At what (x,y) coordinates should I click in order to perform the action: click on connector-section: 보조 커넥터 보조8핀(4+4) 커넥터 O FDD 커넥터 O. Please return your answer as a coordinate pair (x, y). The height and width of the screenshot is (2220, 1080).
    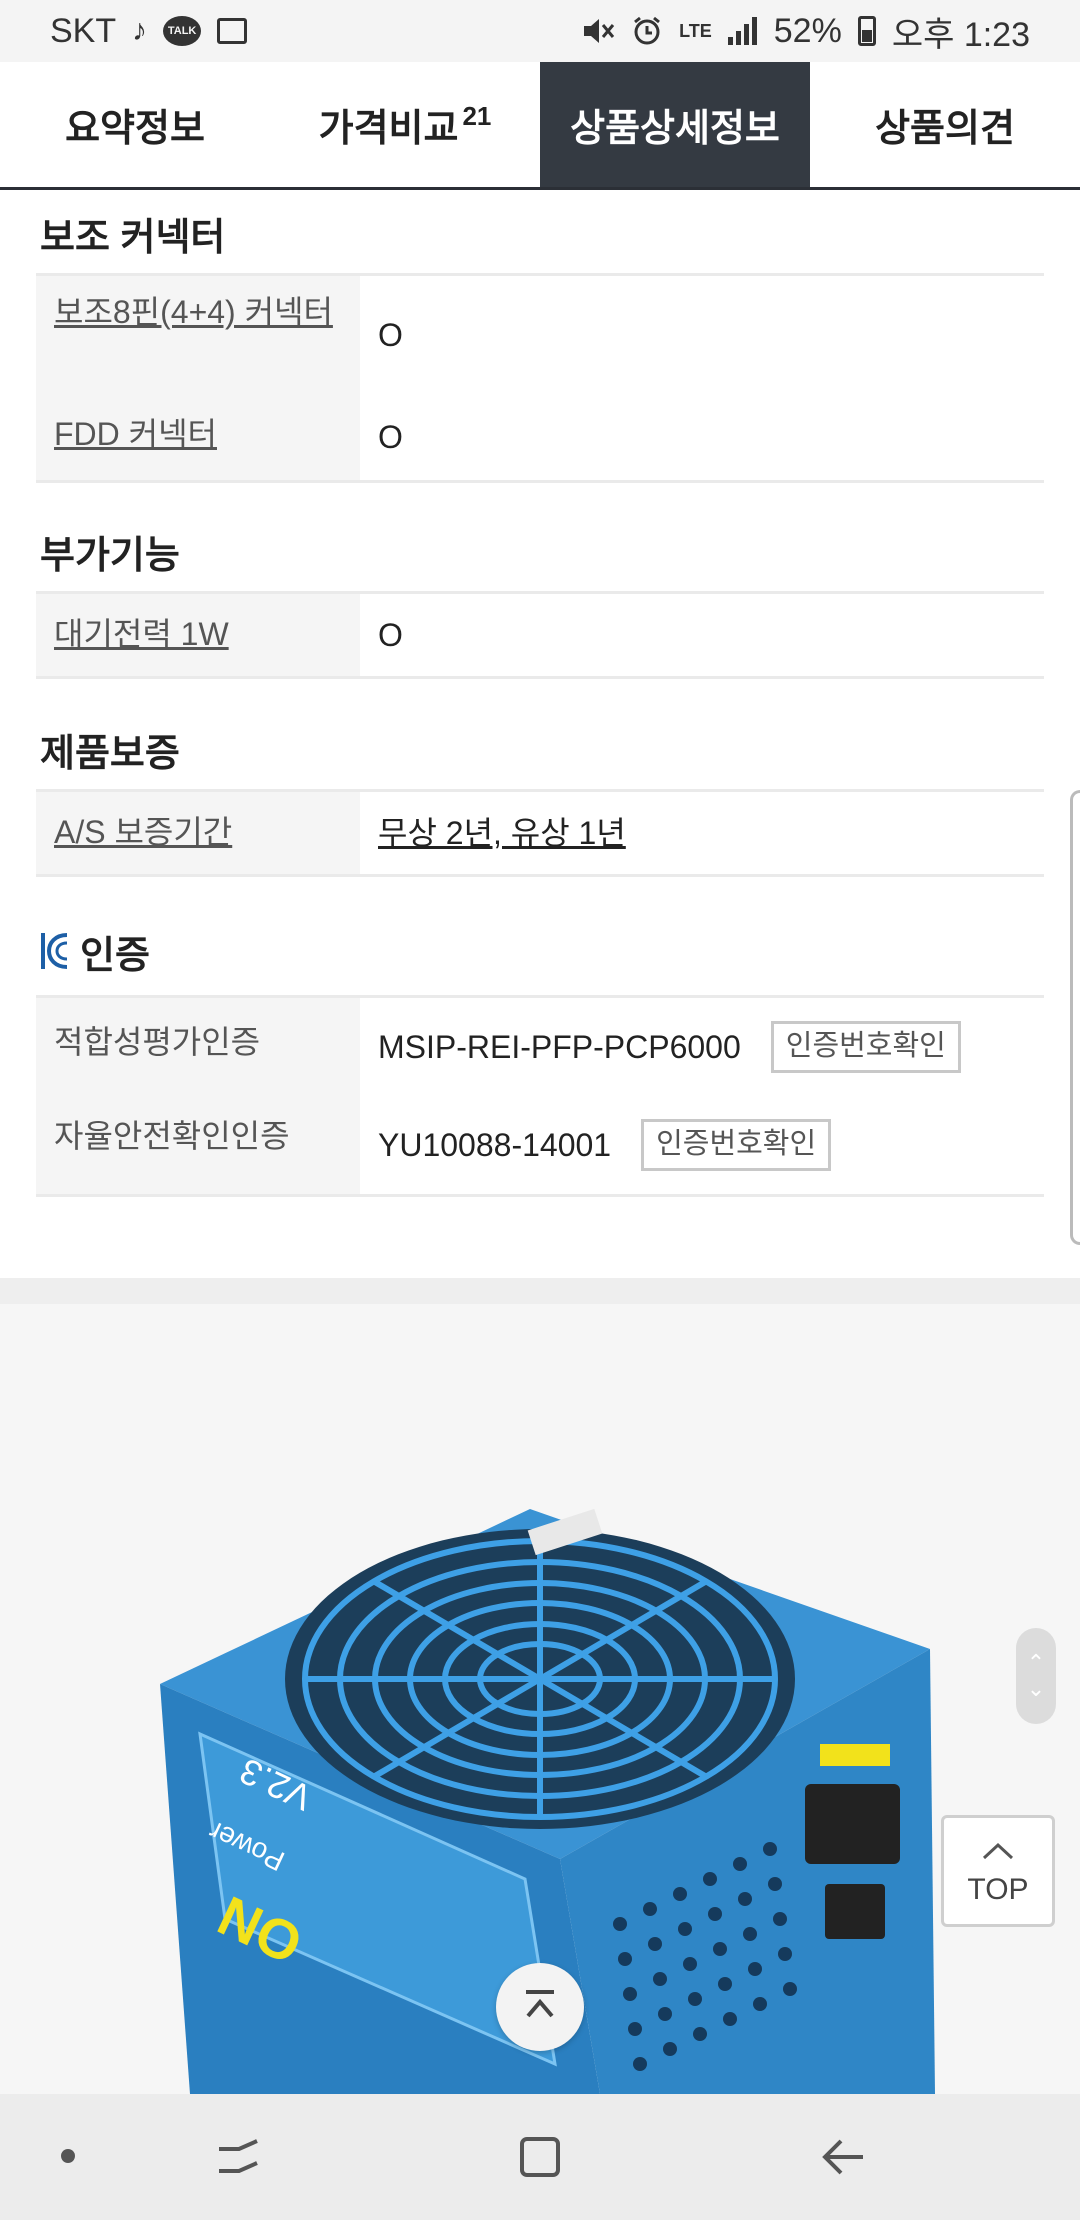
    Looking at the image, I should click on (540, 338).